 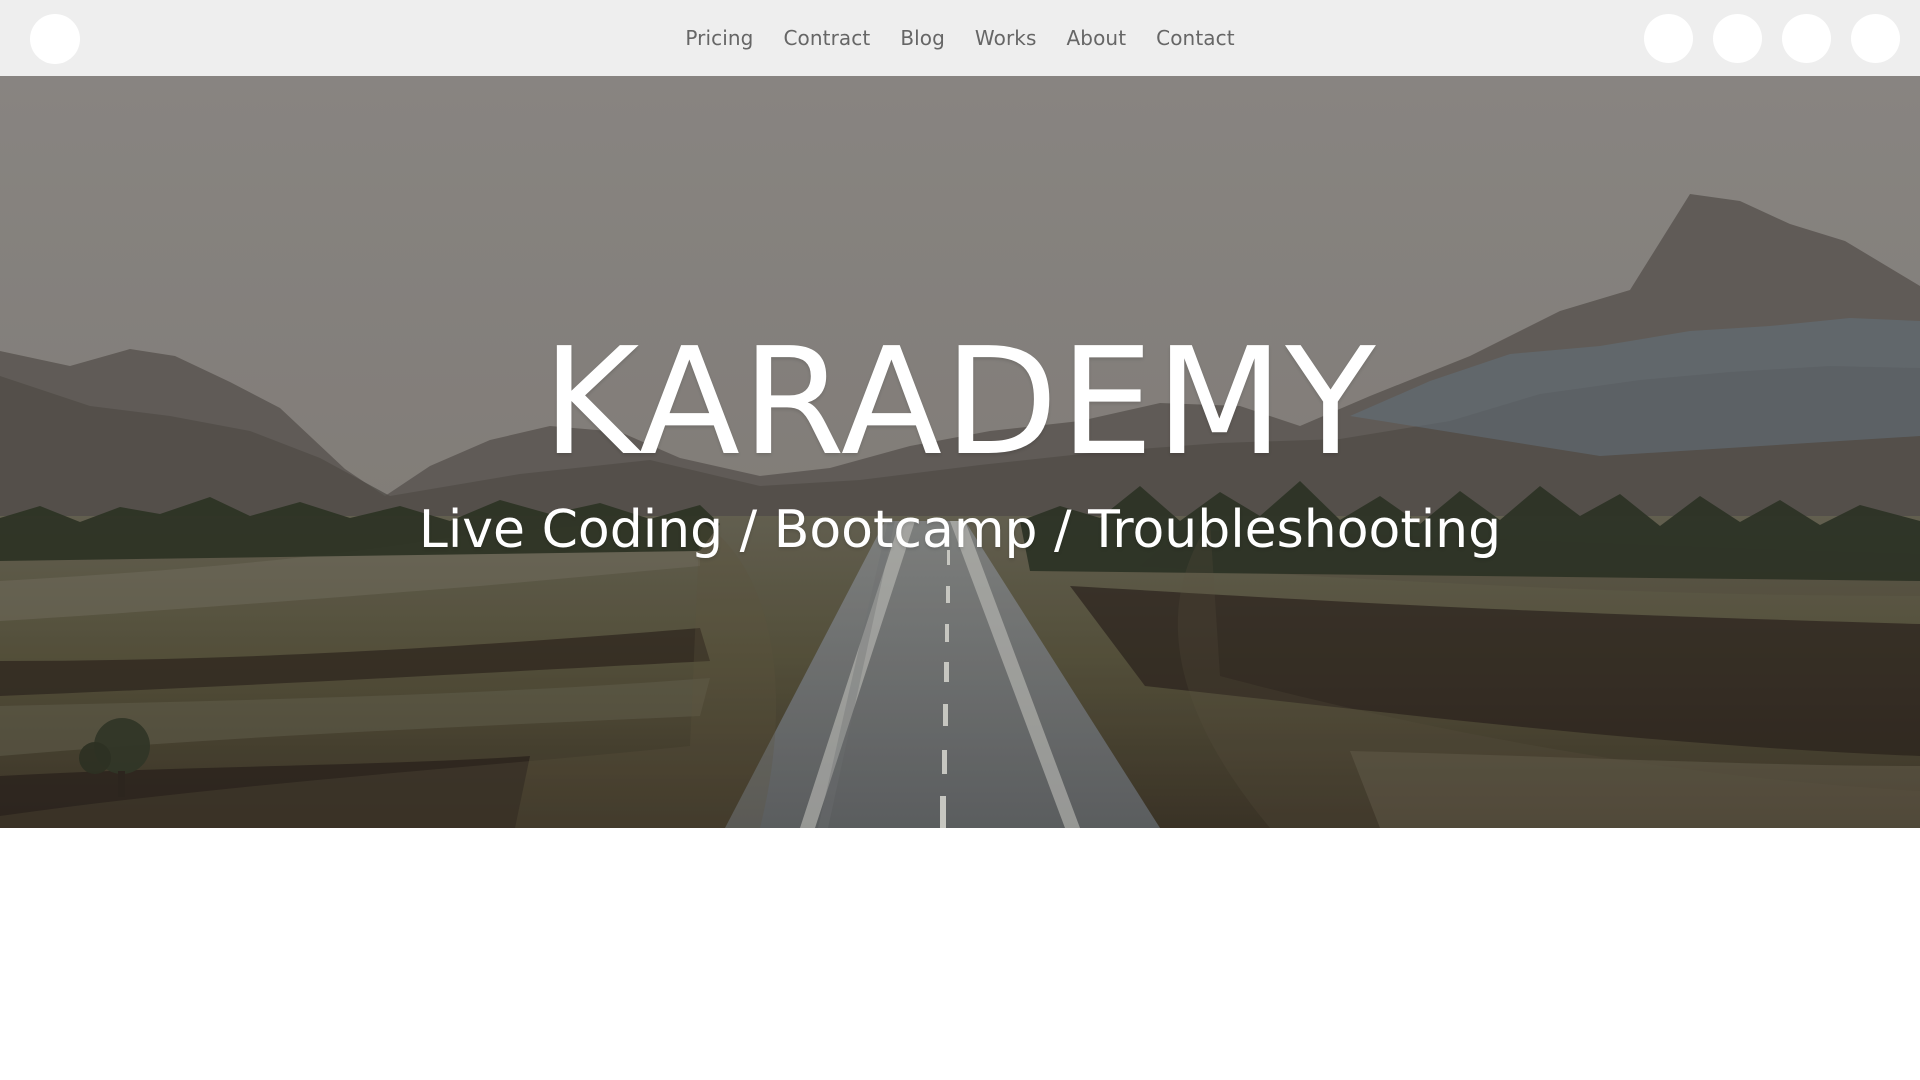 I want to click on nav-about: About, so click(x=1097, y=38).